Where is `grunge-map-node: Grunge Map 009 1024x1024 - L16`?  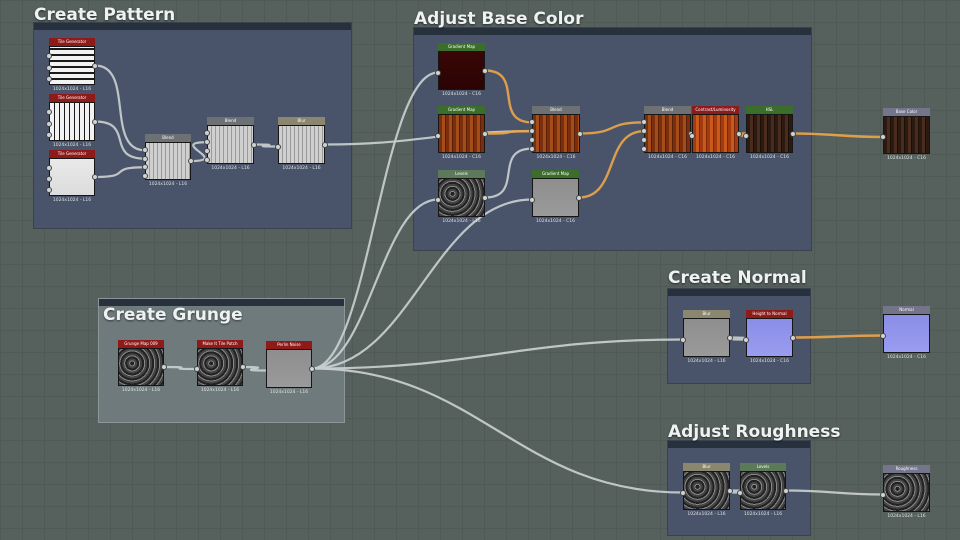 grunge-map-node: Grunge Map 009 1024x1024 - L16 is located at coordinates (142, 366).